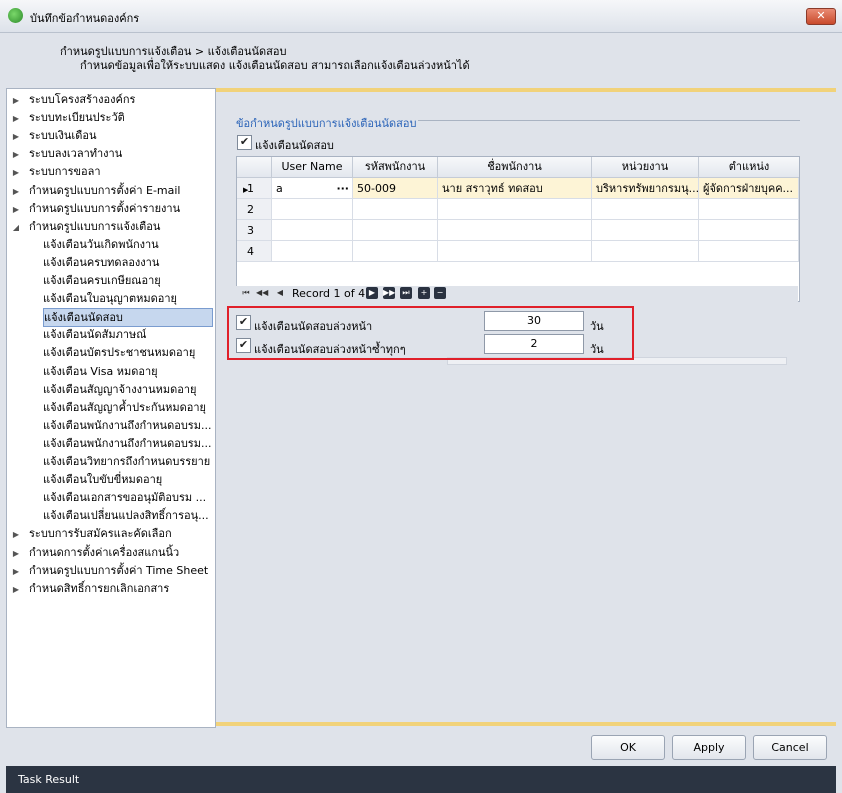 The width and height of the screenshot is (842, 793). I want to click on close-button: ✕, so click(821, 16).